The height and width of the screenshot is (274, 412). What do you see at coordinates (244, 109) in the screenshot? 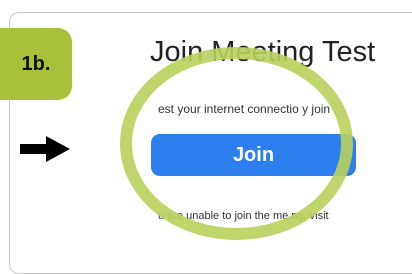
I see `connection-test-text: est your internet connectio y join` at bounding box center [244, 109].